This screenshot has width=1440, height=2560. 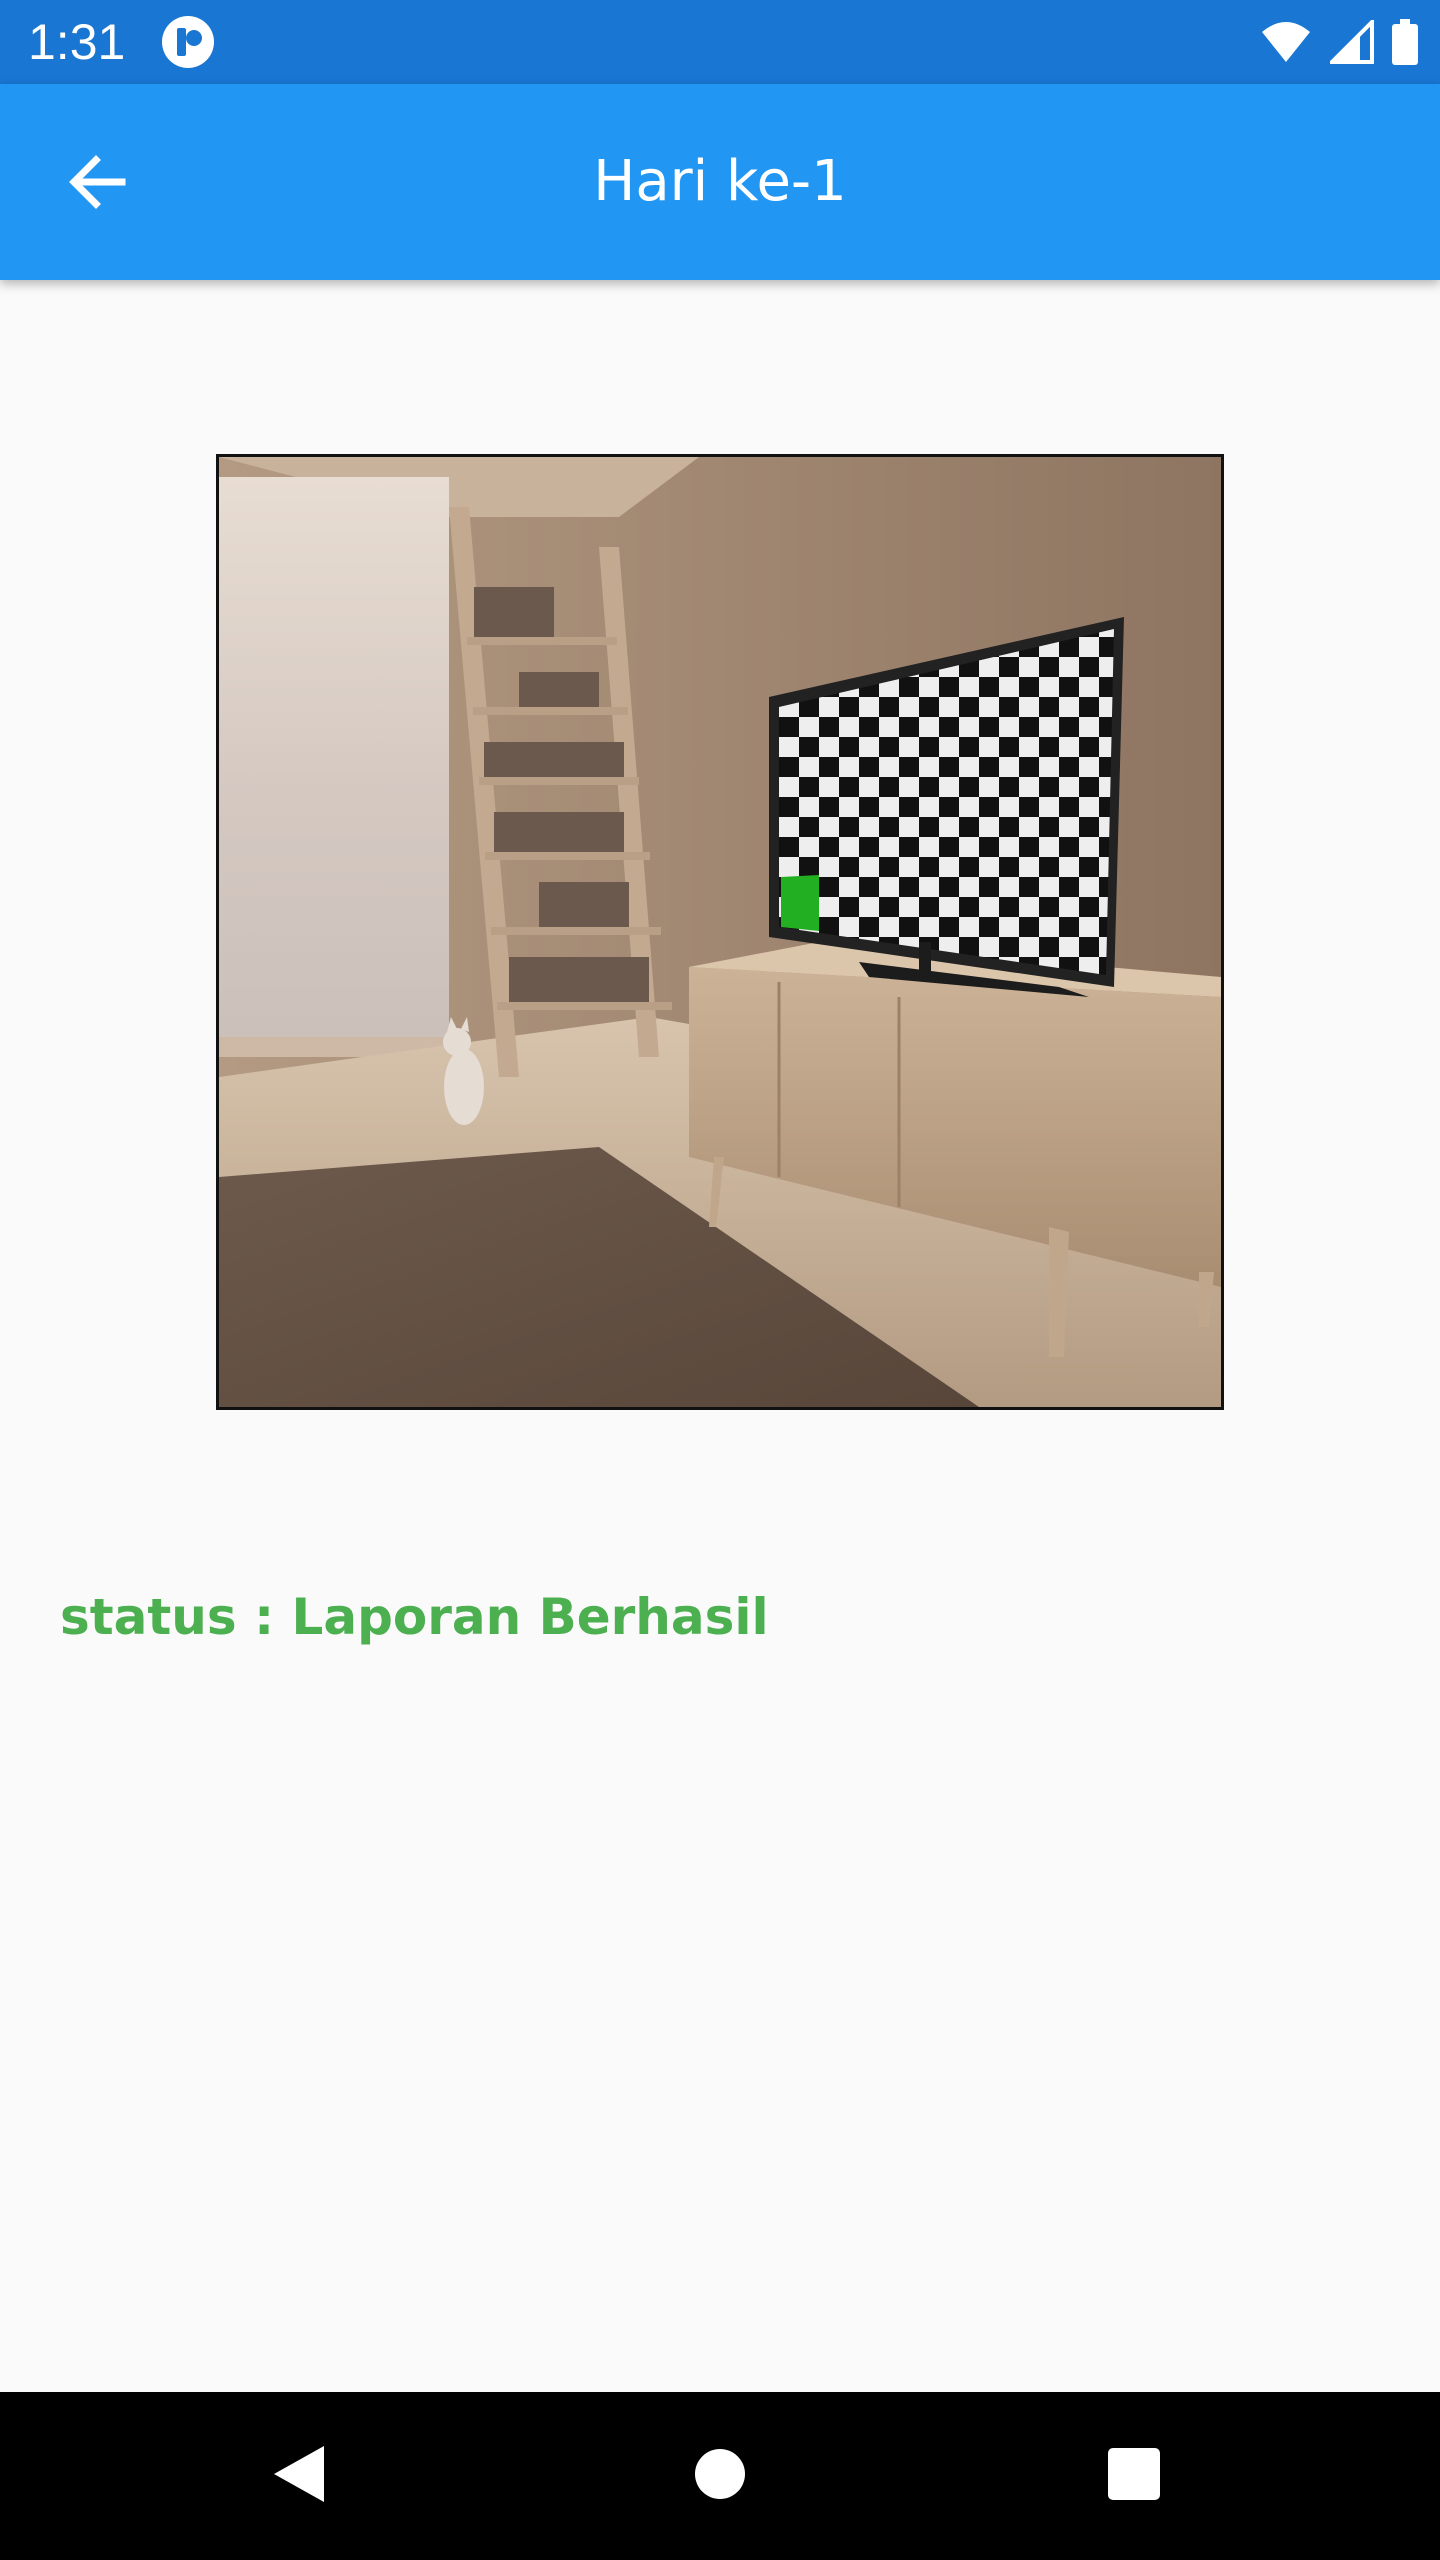 I want to click on circle-home-icon, so click(x=720, y=2476).